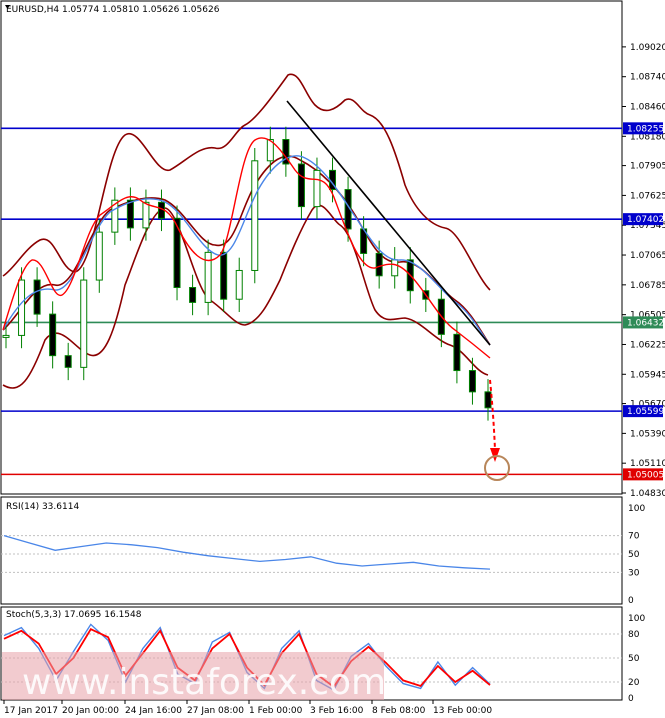 The image size is (665, 718). What do you see at coordinates (204, 682) in the screenshot?
I see `watermark-text: www.instaforex.com` at bounding box center [204, 682].